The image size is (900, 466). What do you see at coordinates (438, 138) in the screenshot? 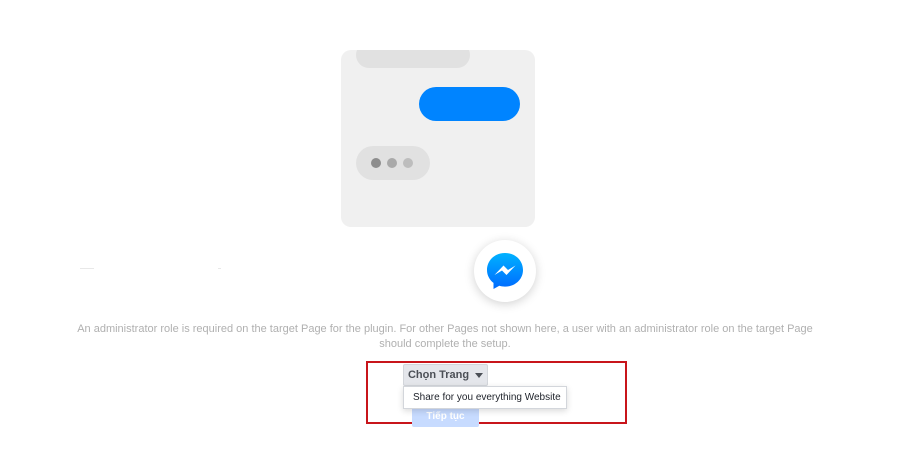
I see `chat-illustration` at bounding box center [438, 138].